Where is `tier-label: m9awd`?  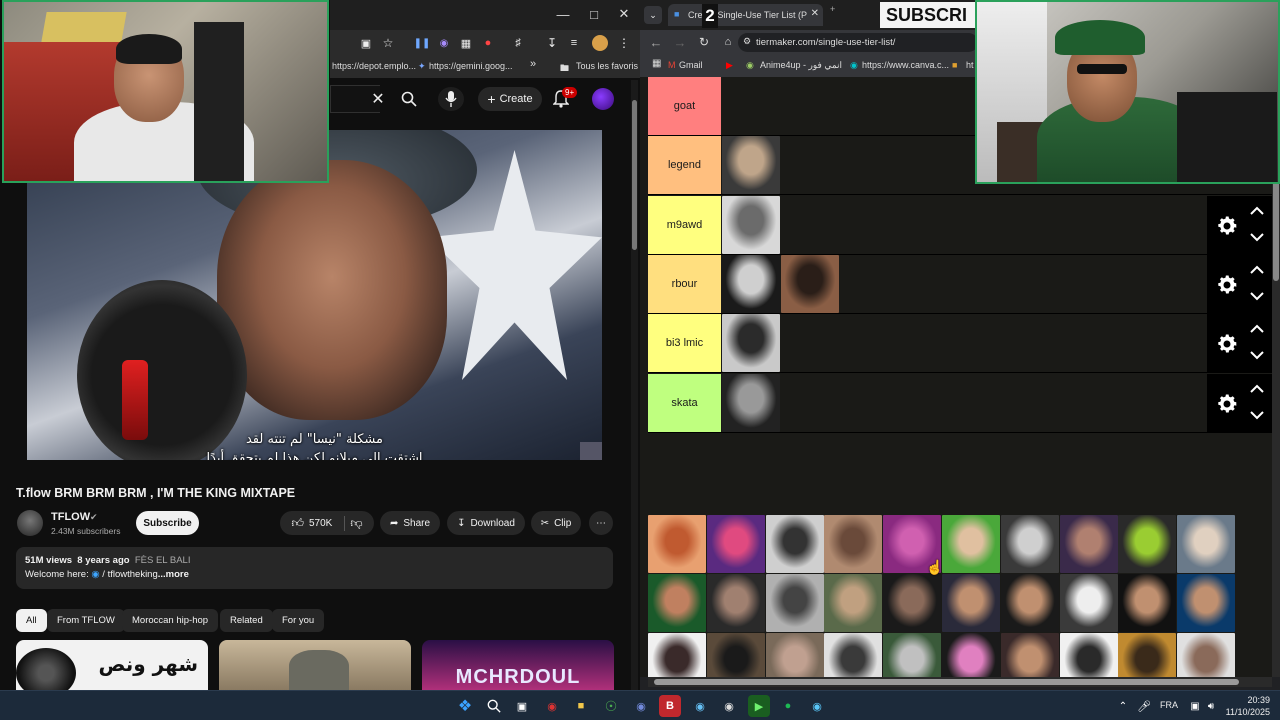 tier-label: m9awd is located at coordinates (684, 224).